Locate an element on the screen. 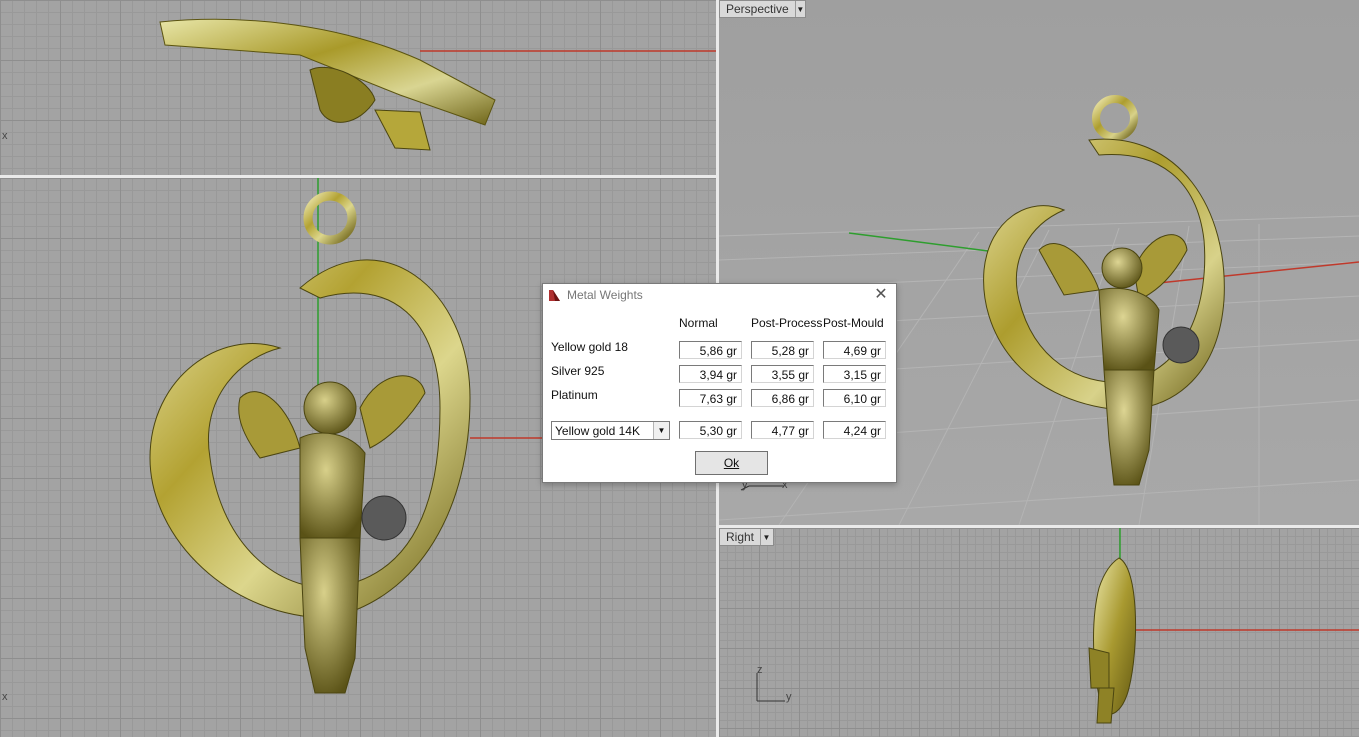 The image size is (1359, 737). perspective-viewport-menu: Perspective ▼ is located at coordinates (762, 9).